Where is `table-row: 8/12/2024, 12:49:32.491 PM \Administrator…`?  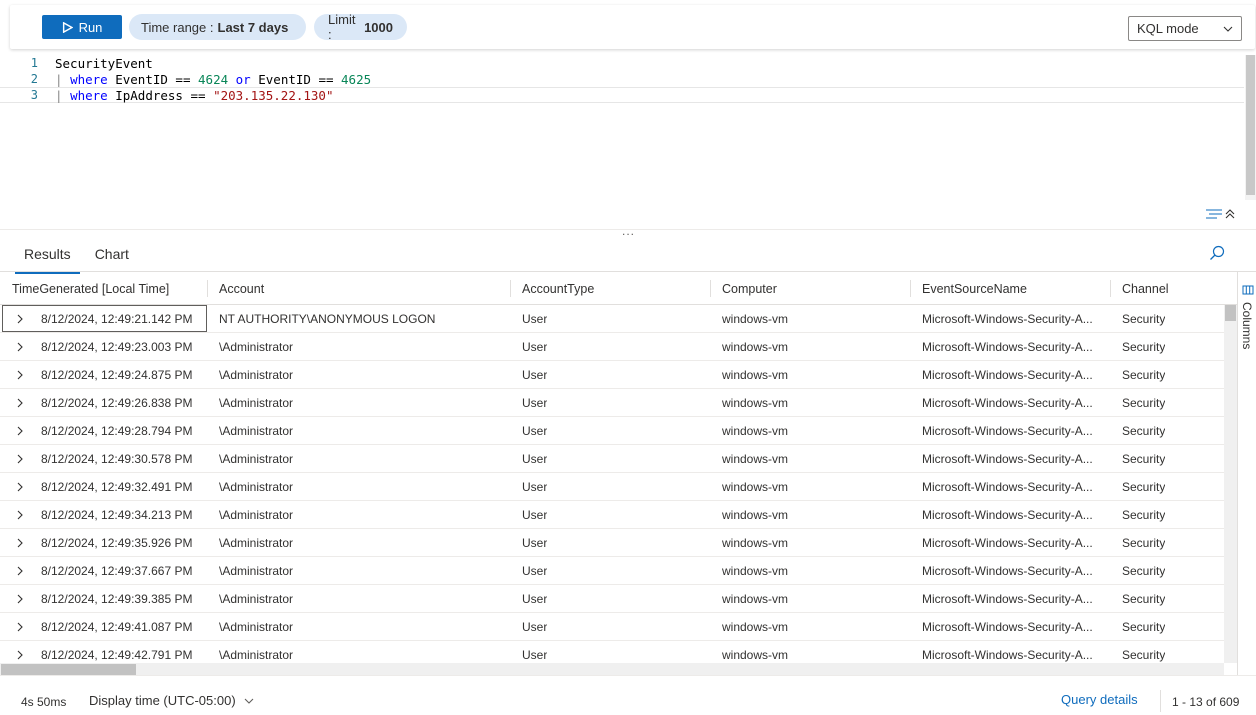
table-row: 8/12/2024, 12:49:32.491 PM \Administrator… is located at coordinates (612, 487).